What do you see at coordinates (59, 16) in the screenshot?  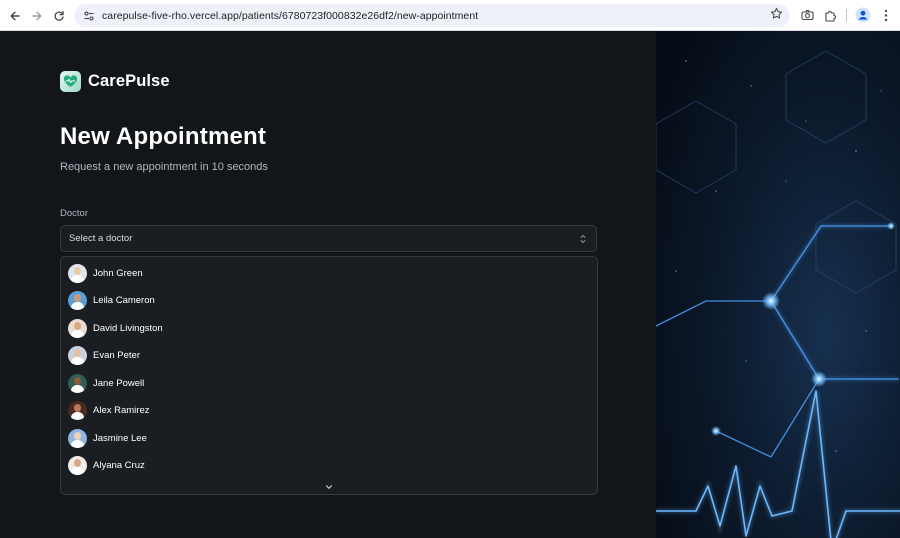 I see `reload-icon` at bounding box center [59, 16].